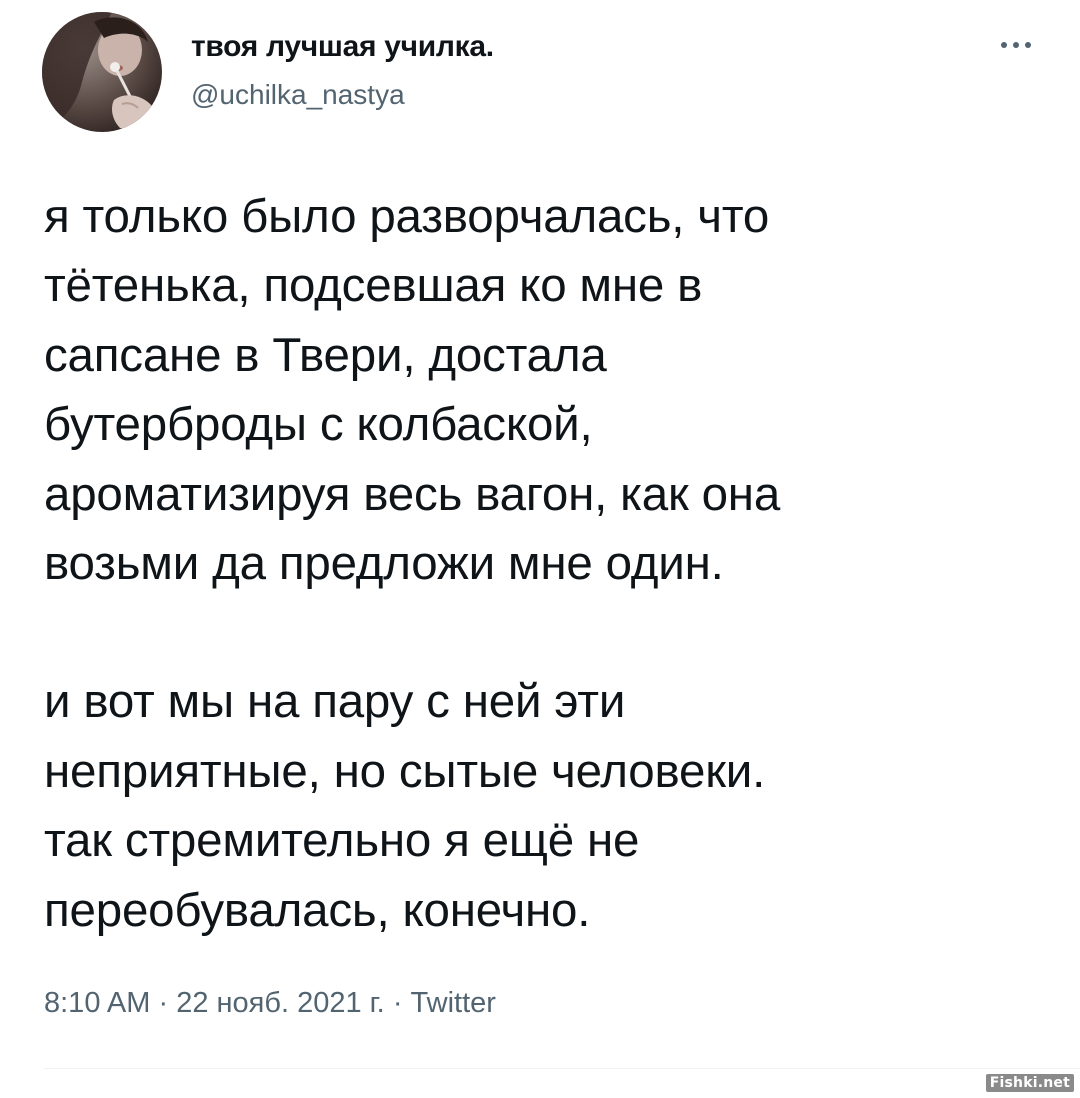  Describe the element at coordinates (453, 1003) in the screenshot. I see `tweet-source: Twitter` at that location.